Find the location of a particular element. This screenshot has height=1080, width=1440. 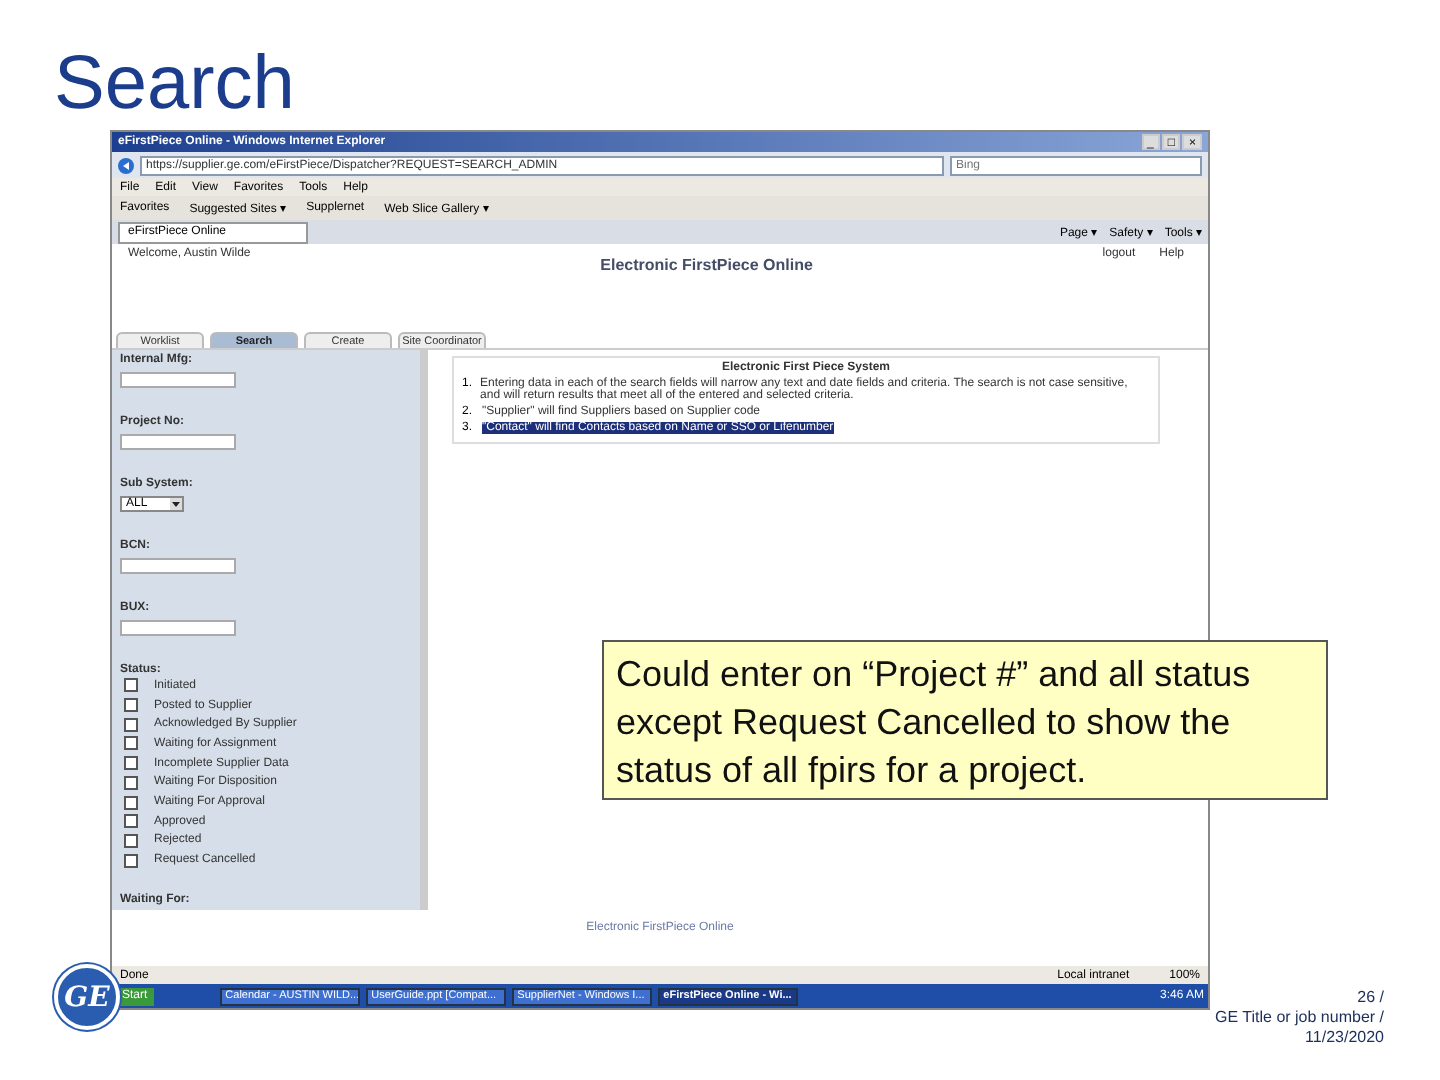

slide-footer-text: GE Title or job number / is located at coordinates (1299, 1018).